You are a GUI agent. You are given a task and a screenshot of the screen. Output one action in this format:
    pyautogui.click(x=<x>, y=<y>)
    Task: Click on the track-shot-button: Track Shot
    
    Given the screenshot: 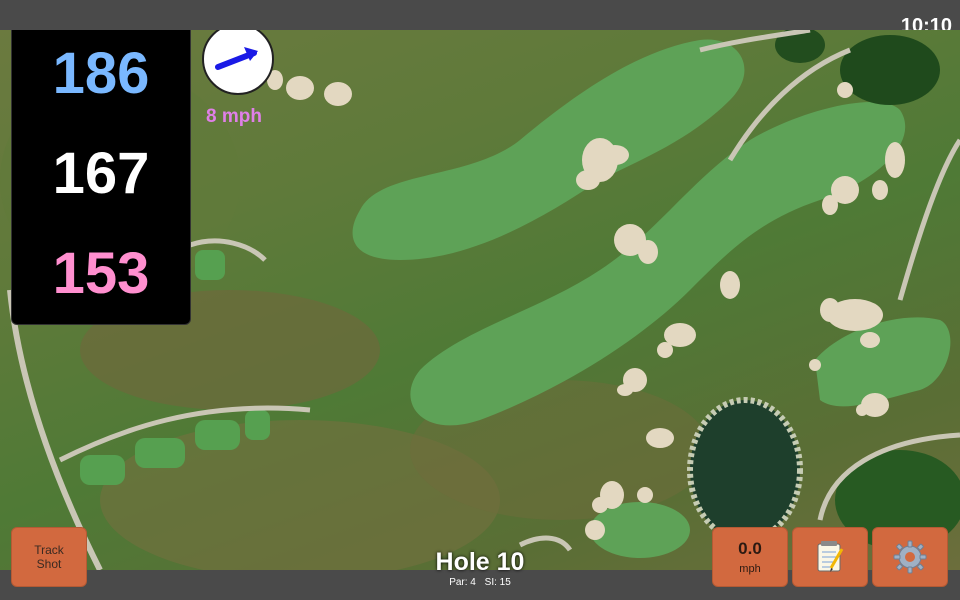 What is the action you would take?
    pyautogui.click(x=49, y=557)
    